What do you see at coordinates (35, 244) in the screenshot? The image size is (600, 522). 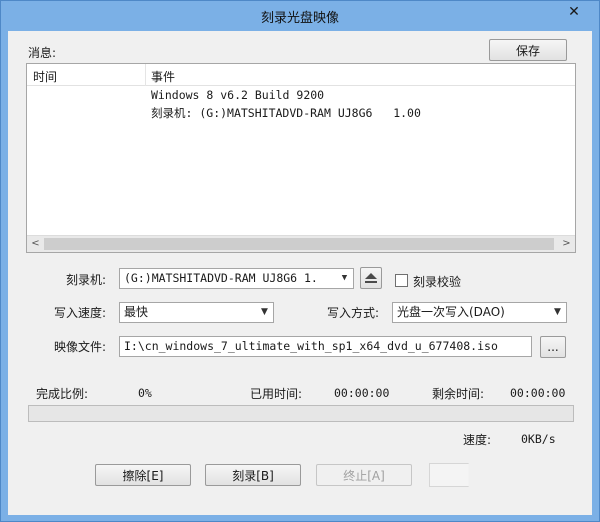 I see `scroll-left-icon: <` at bounding box center [35, 244].